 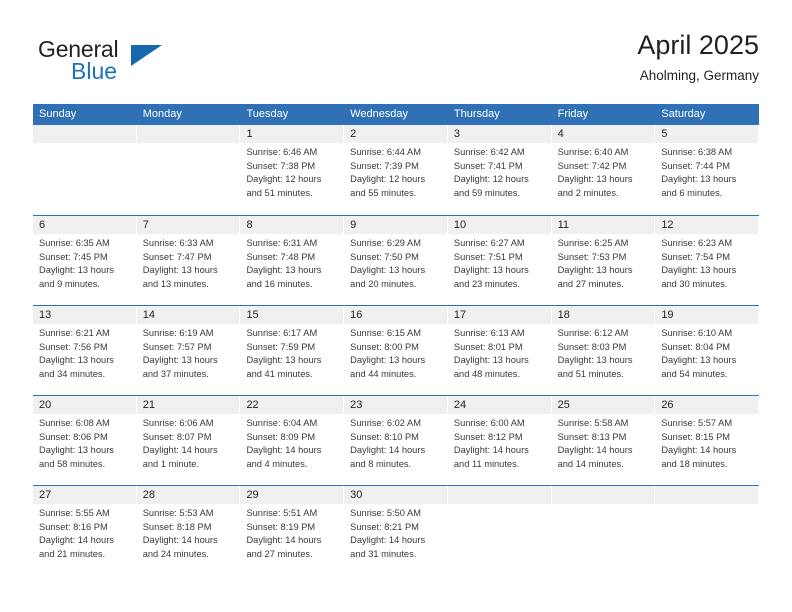 I want to click on day-detail-line: and 34 minutes., so click(x=72, y=373).